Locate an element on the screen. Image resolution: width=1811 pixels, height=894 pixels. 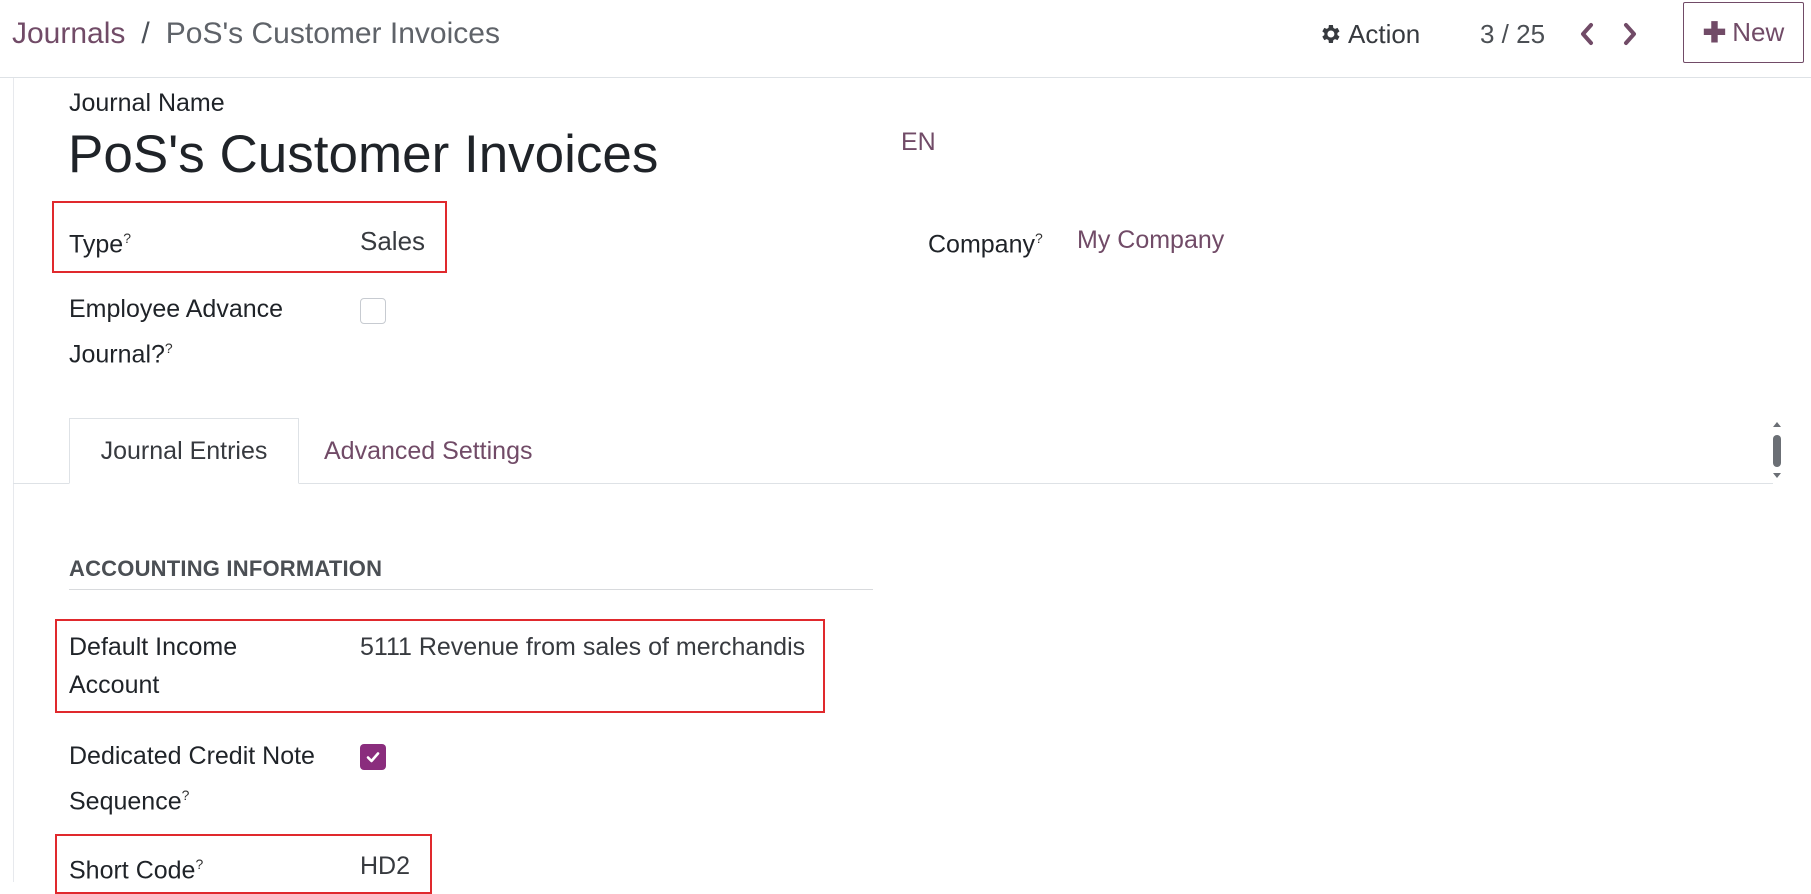
employee-advance-label: Journal?? is located at coordinates (121, 351).